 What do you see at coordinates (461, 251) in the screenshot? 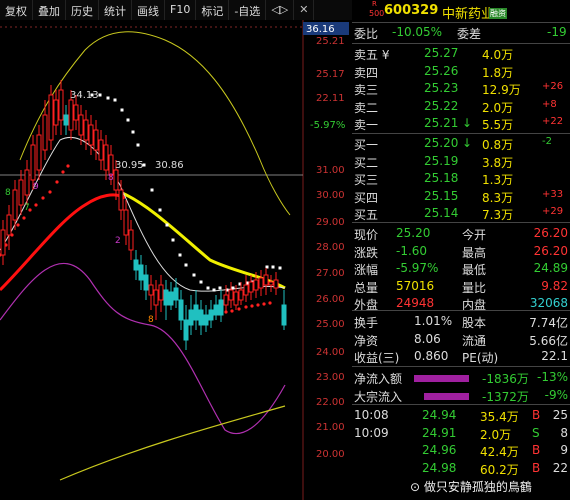
I see `stat-row: 涨跌 -1.60 最高 26.20` at bounding box center [461, 251].